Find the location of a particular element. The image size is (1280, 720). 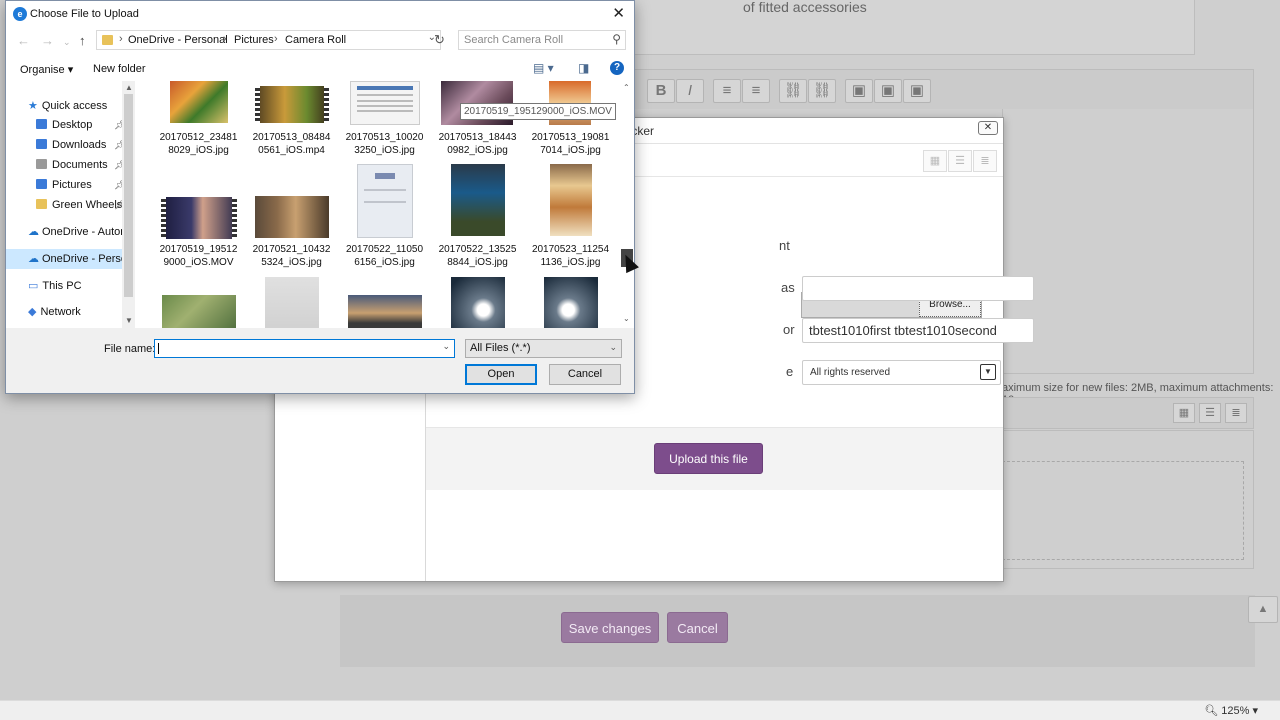

link-icon: ⛓ is located at coordinates (793, 91).